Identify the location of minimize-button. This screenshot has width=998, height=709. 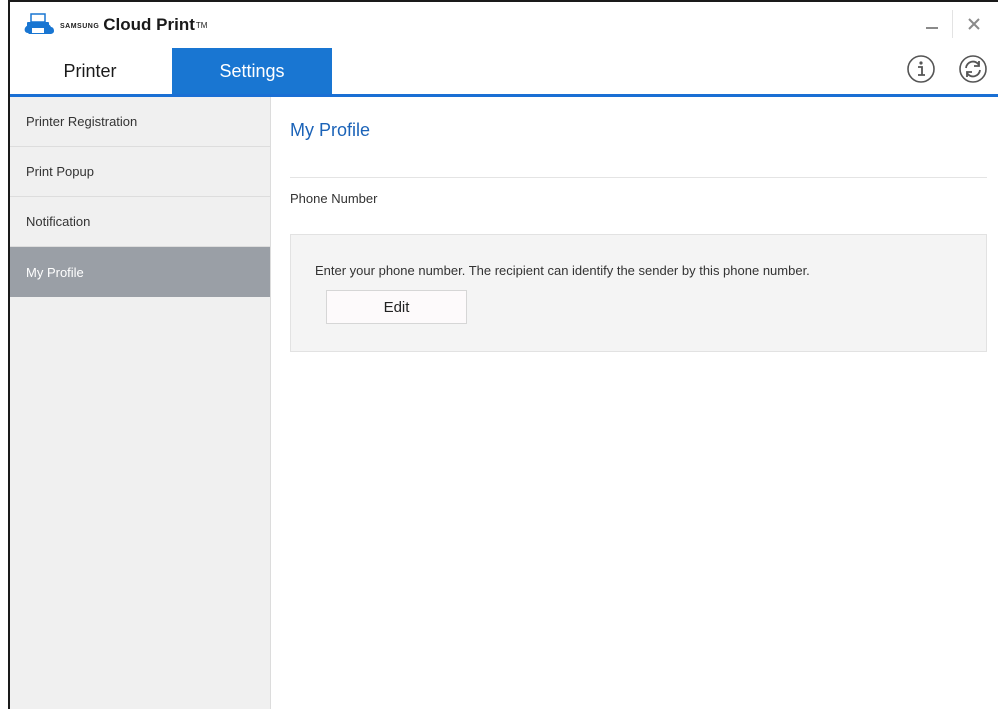
(932, 24).